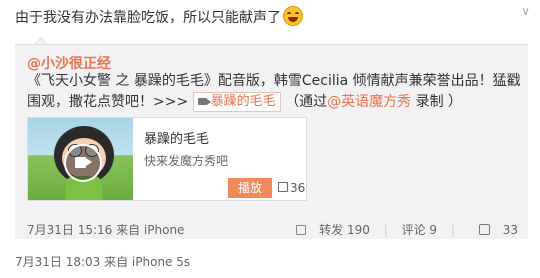 Image resolution: width=540 pixels, height=278 pixels. What do you see at coordinates (525, 11) in the screenshot?
I see `chevron-down-icon: ∨` at bounding box center [525, 11].